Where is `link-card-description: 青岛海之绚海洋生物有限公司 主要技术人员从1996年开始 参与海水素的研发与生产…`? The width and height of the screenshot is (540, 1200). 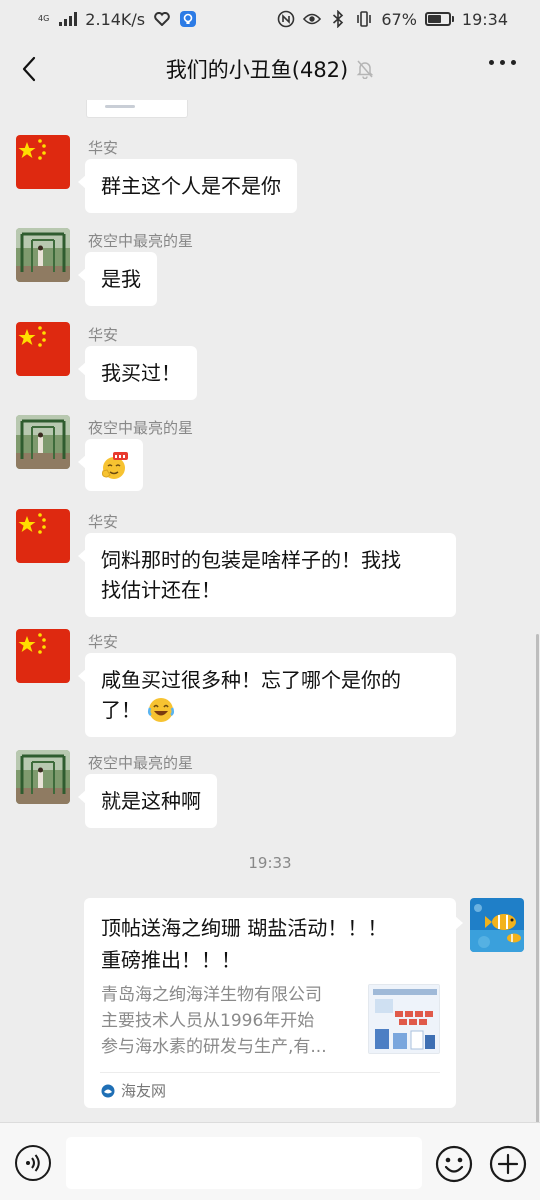
link-card-description: 青岛海之绚海洋生物有限公司 主要技术人员从1996年开始 参与海水素的研发与生产… is located at coordinates (228, 1021).